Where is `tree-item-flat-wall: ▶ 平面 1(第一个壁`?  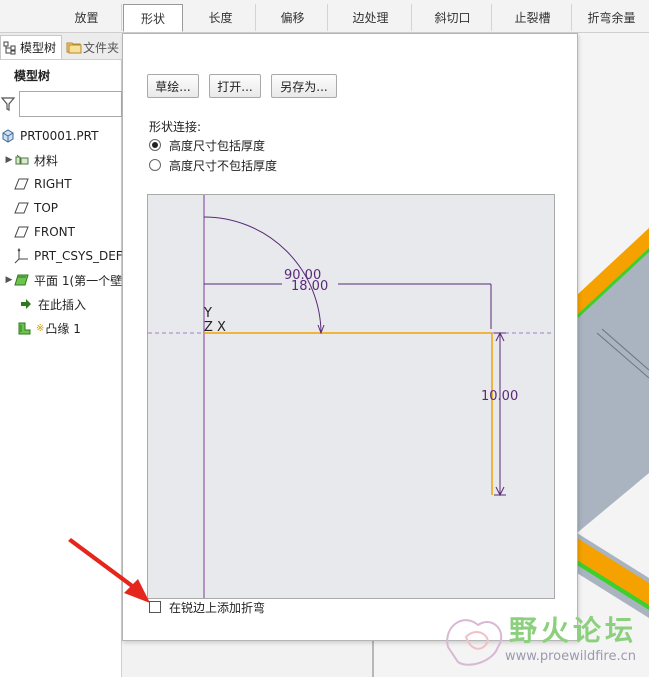 tree-item-flat-wall: ▶ 平面 1(第一个壁 is located at coordinates (63, 280).